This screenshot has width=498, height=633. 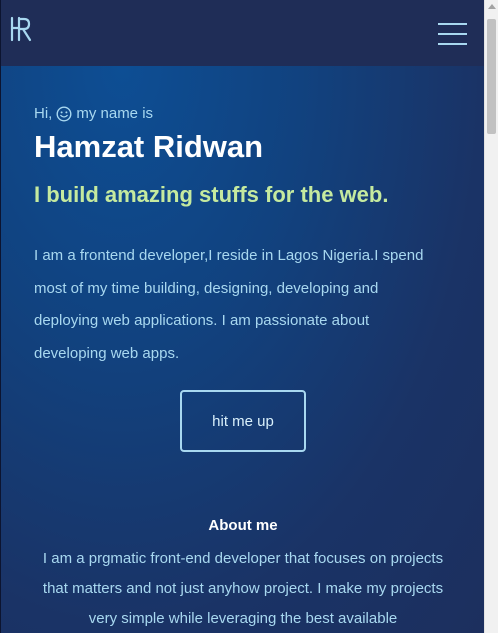 What do you see at coordinates (64, 113) in the screenshot?
I see `smiley-face-icon` at bounding box center [64, 113].